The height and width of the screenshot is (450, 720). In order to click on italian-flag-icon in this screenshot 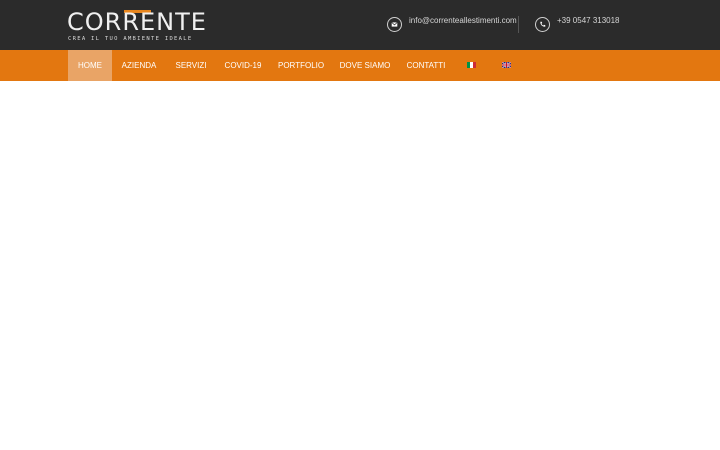, I will do `click(471, 65)`.